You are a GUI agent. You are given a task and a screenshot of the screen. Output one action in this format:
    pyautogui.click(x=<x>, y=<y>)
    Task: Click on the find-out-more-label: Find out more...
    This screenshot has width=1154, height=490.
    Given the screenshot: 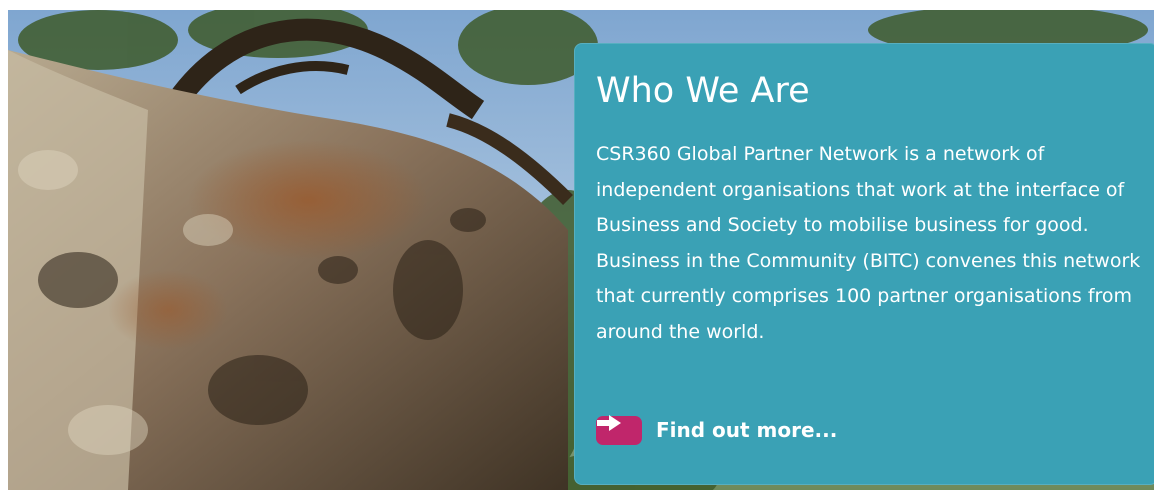 What is the action you would take?
    pyautogui.click(x=747, y=430)
    